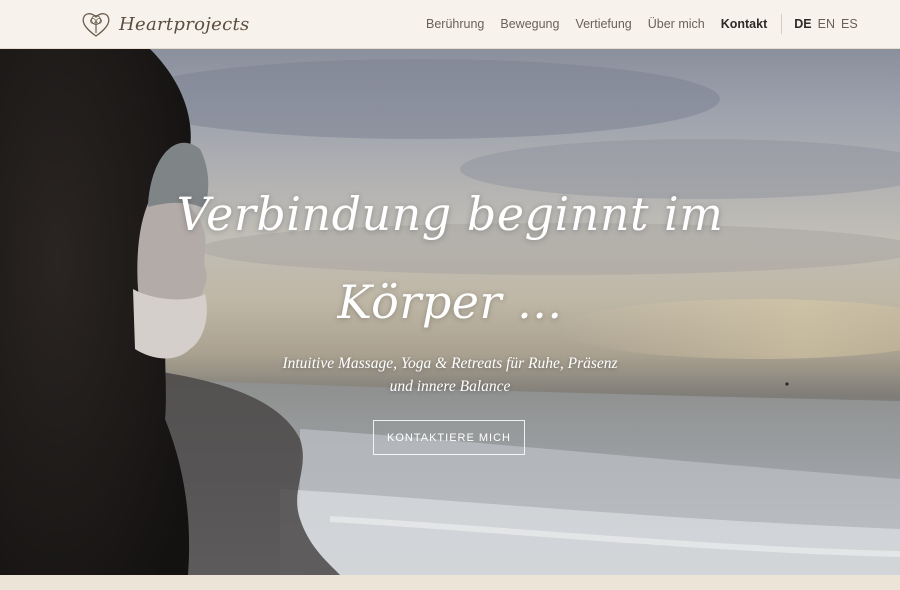 This screenshot has width=900, height=590. I want to click on contact-button: KONTAKTIERE MICH, so click(449, 437).